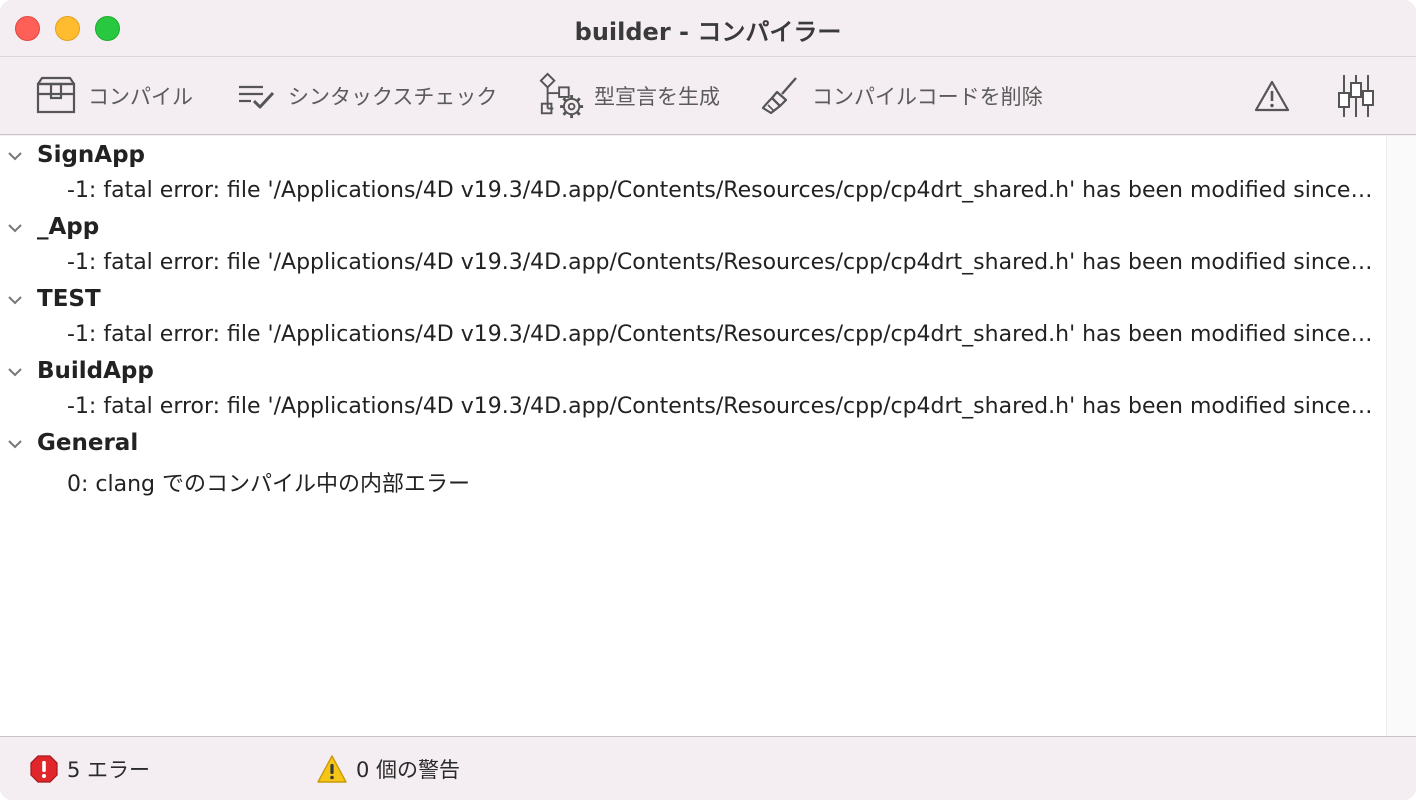 This screenshot has width=1416, height=800. What do you see at coordinates (256, 96) in the screenshot?
I see `checklist-icon` at bounding box center [256, 96].